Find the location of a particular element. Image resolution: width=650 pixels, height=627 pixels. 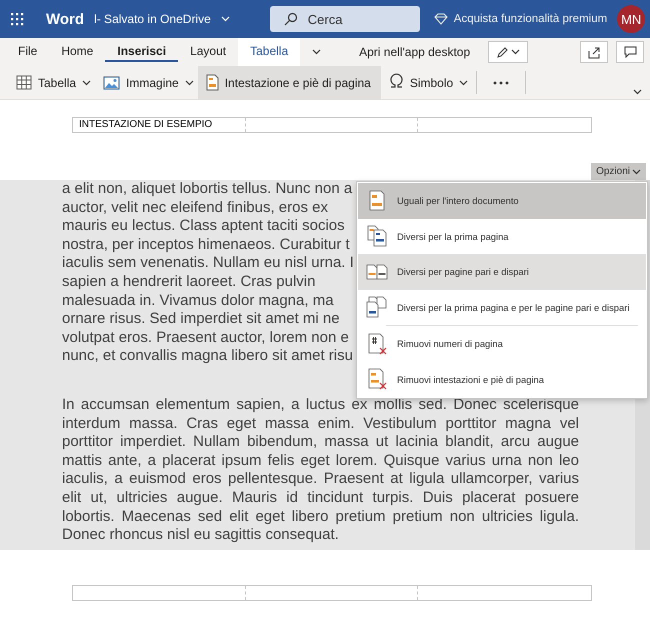

app-name: Word is located at coordinates (65, 19).